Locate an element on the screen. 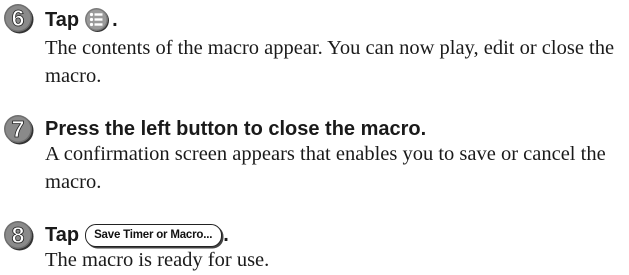 The width and height of the screenshot is (629, 275). step-6-title: Tap . is located at coordinates (81, 20).